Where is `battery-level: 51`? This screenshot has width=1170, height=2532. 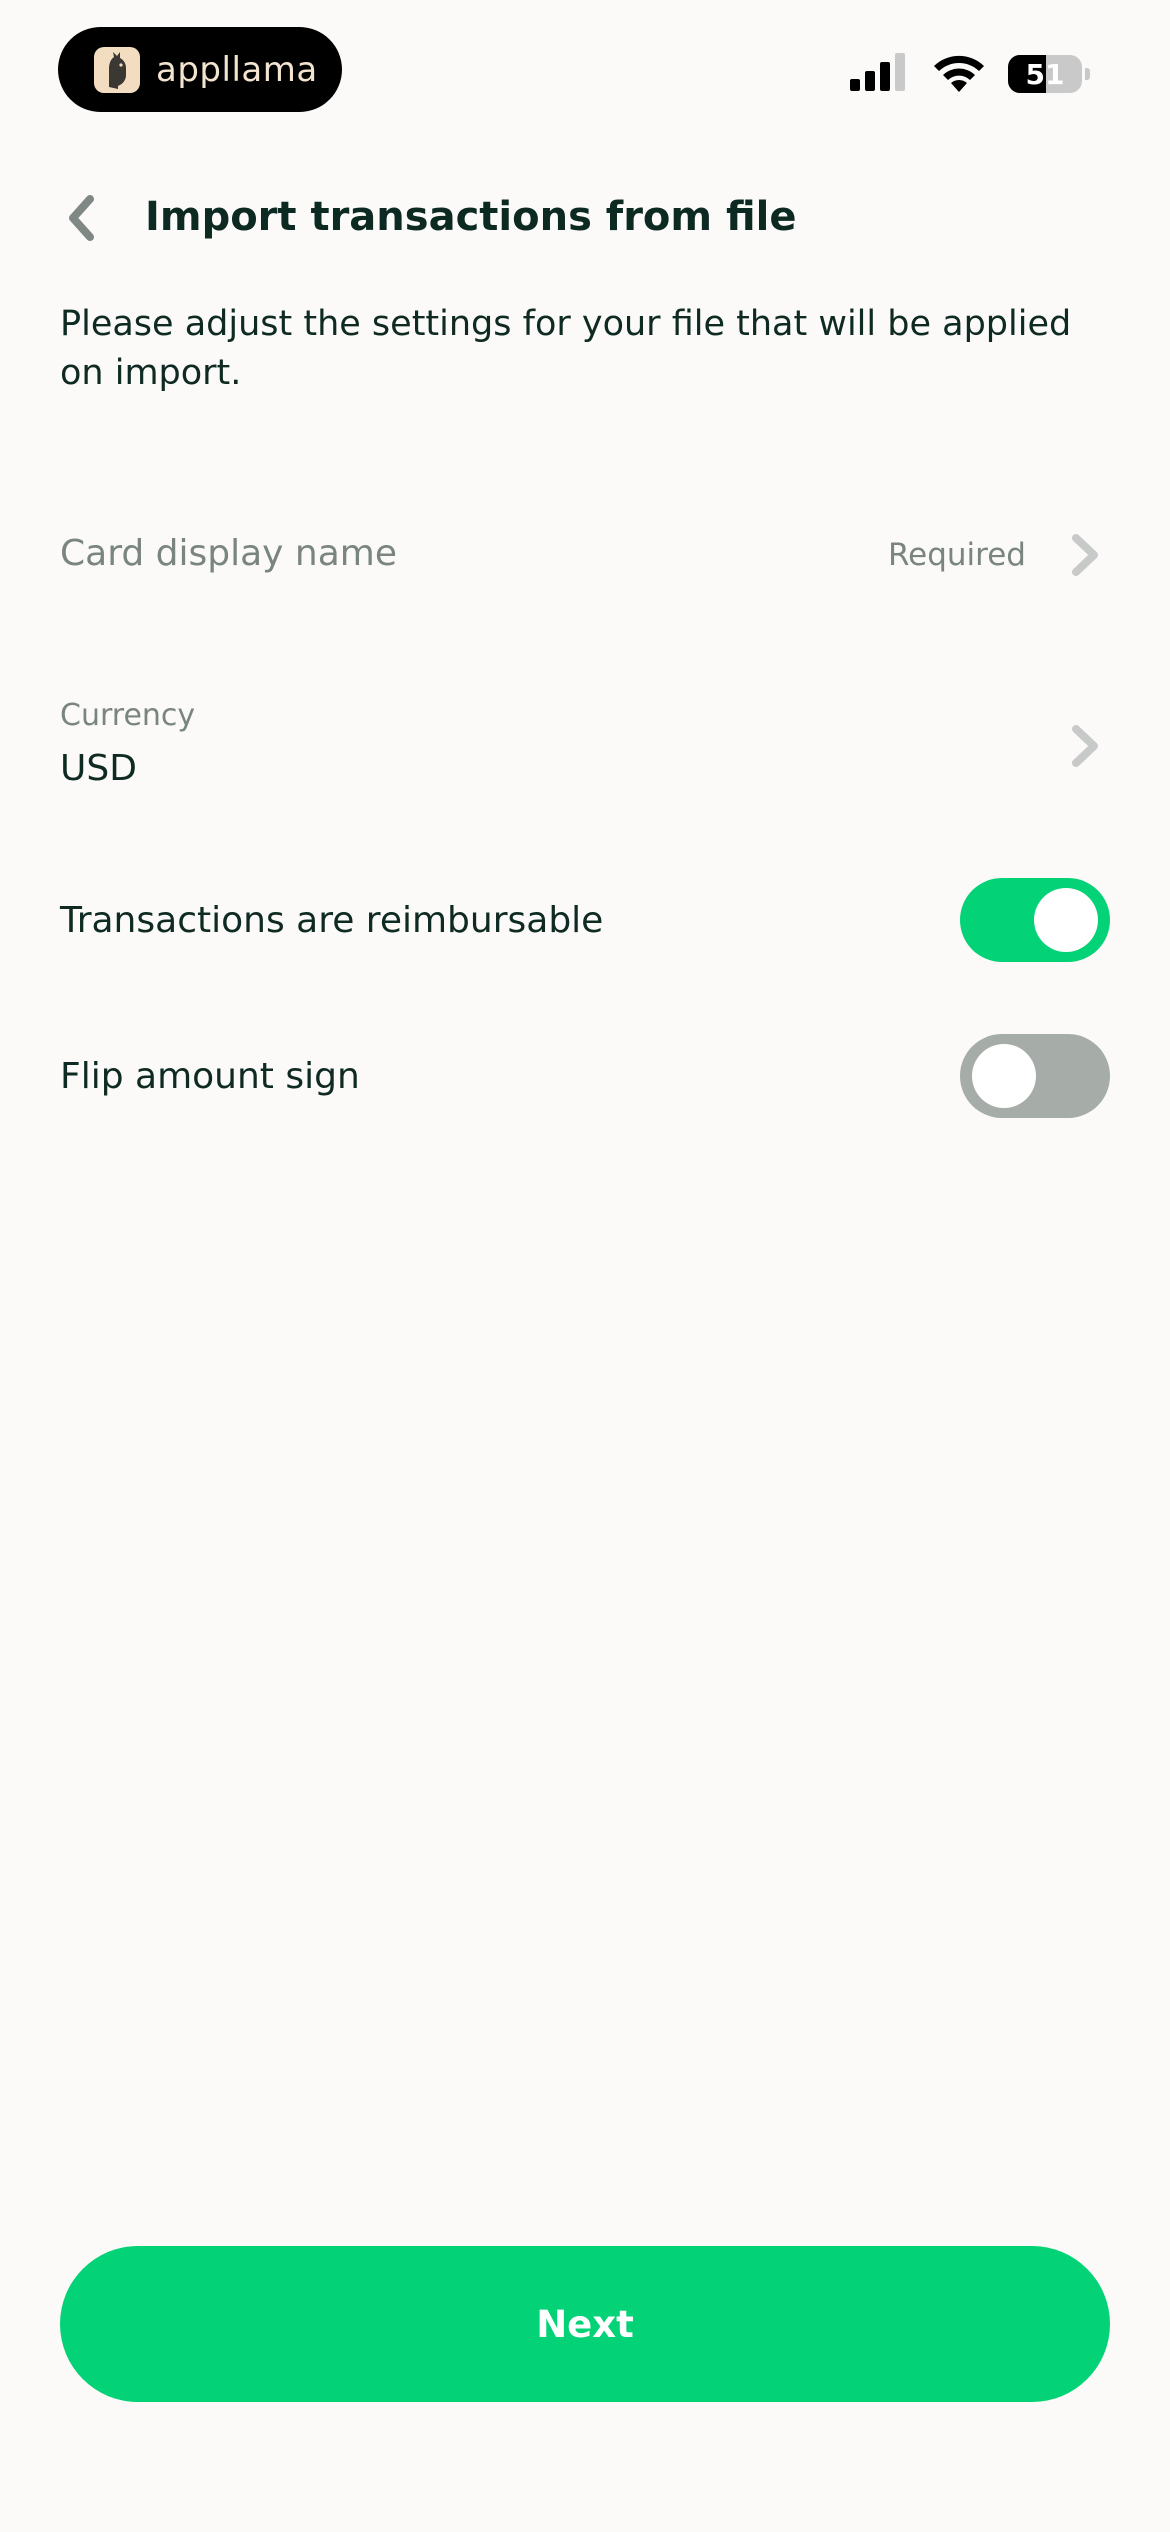 battery-level: 51 is located at coordinates (1045, 74).